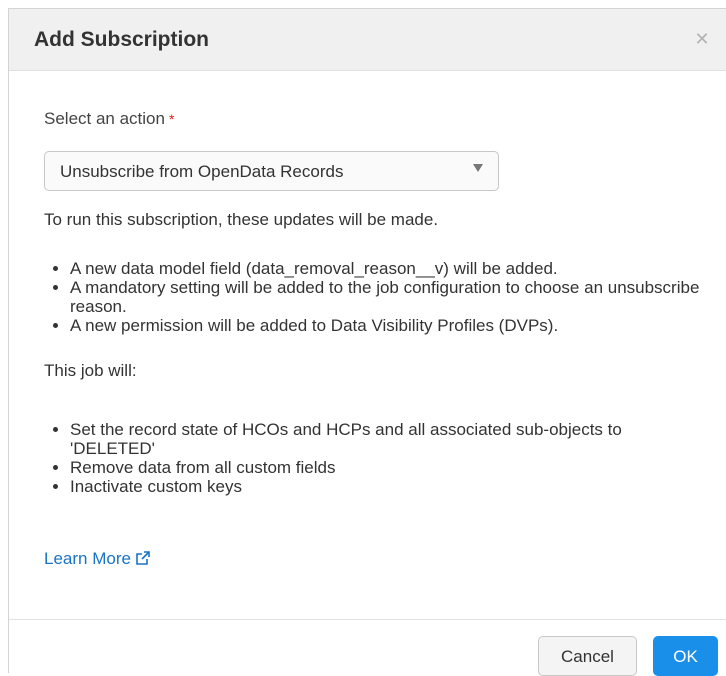 The width and height of the screenshot is (726, 676). I want to click on cancel-button: Cancel, so click(587, 656).